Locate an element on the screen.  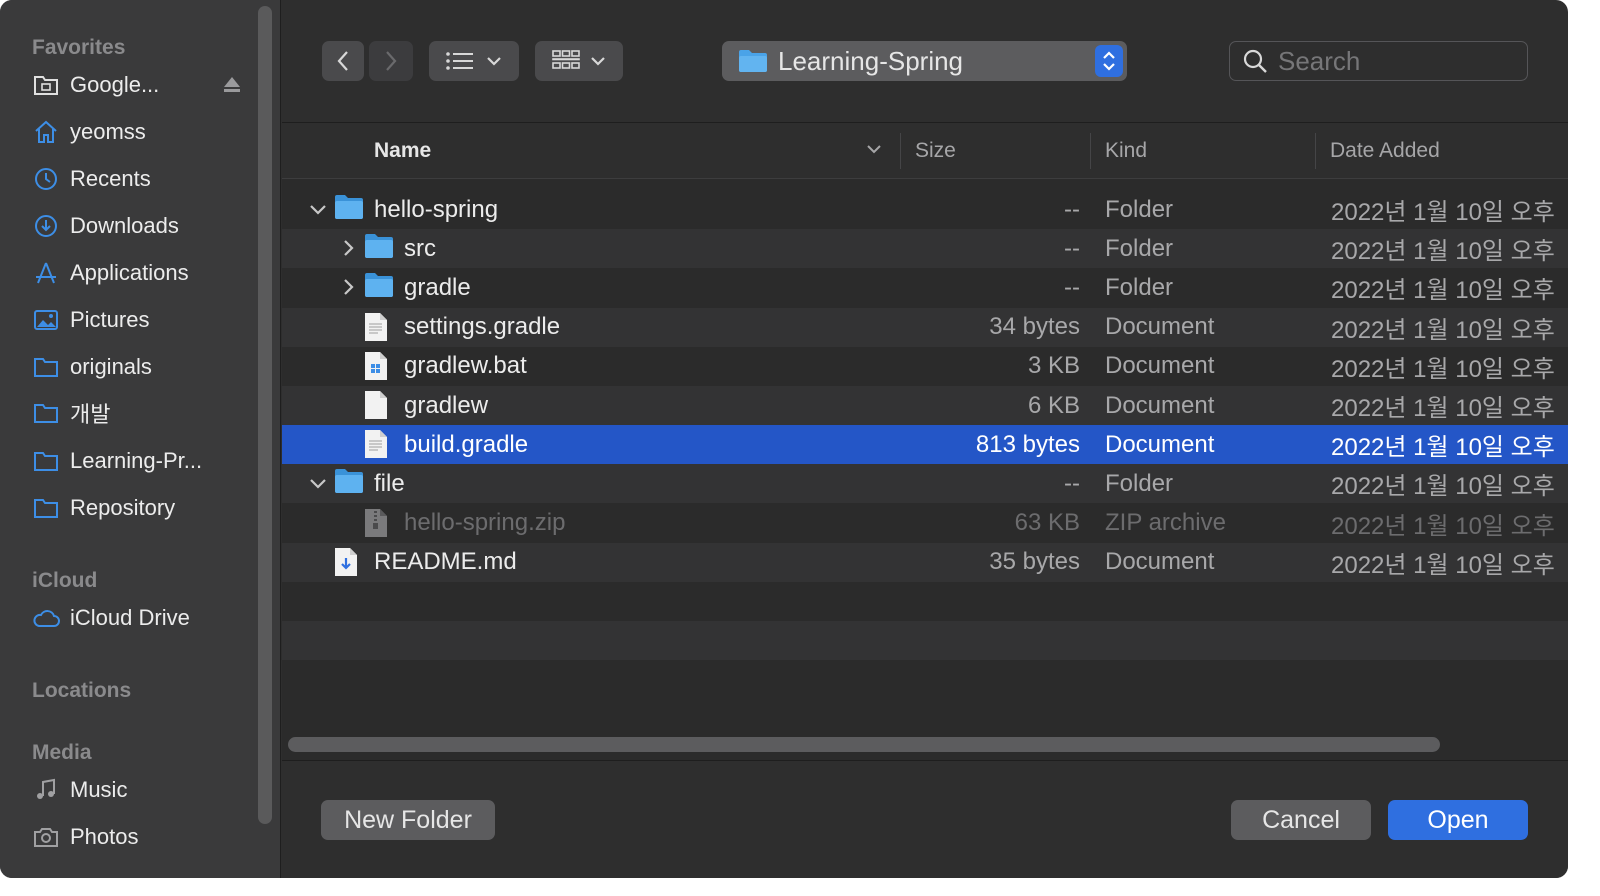
file-row: hello-spring -- Folder 2022년 1월 10일 오후 is located at coordinates (925, 209).